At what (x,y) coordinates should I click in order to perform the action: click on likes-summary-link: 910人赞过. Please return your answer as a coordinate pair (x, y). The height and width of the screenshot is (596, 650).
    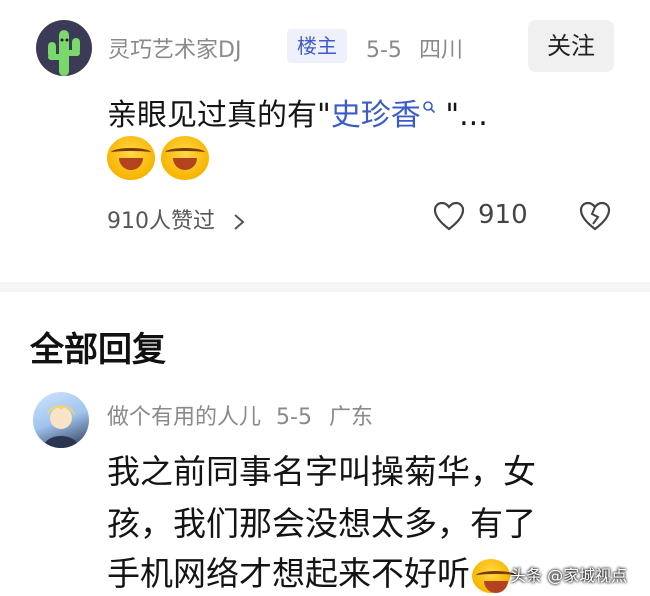
    Looking at the image, I should click on (176, 219).